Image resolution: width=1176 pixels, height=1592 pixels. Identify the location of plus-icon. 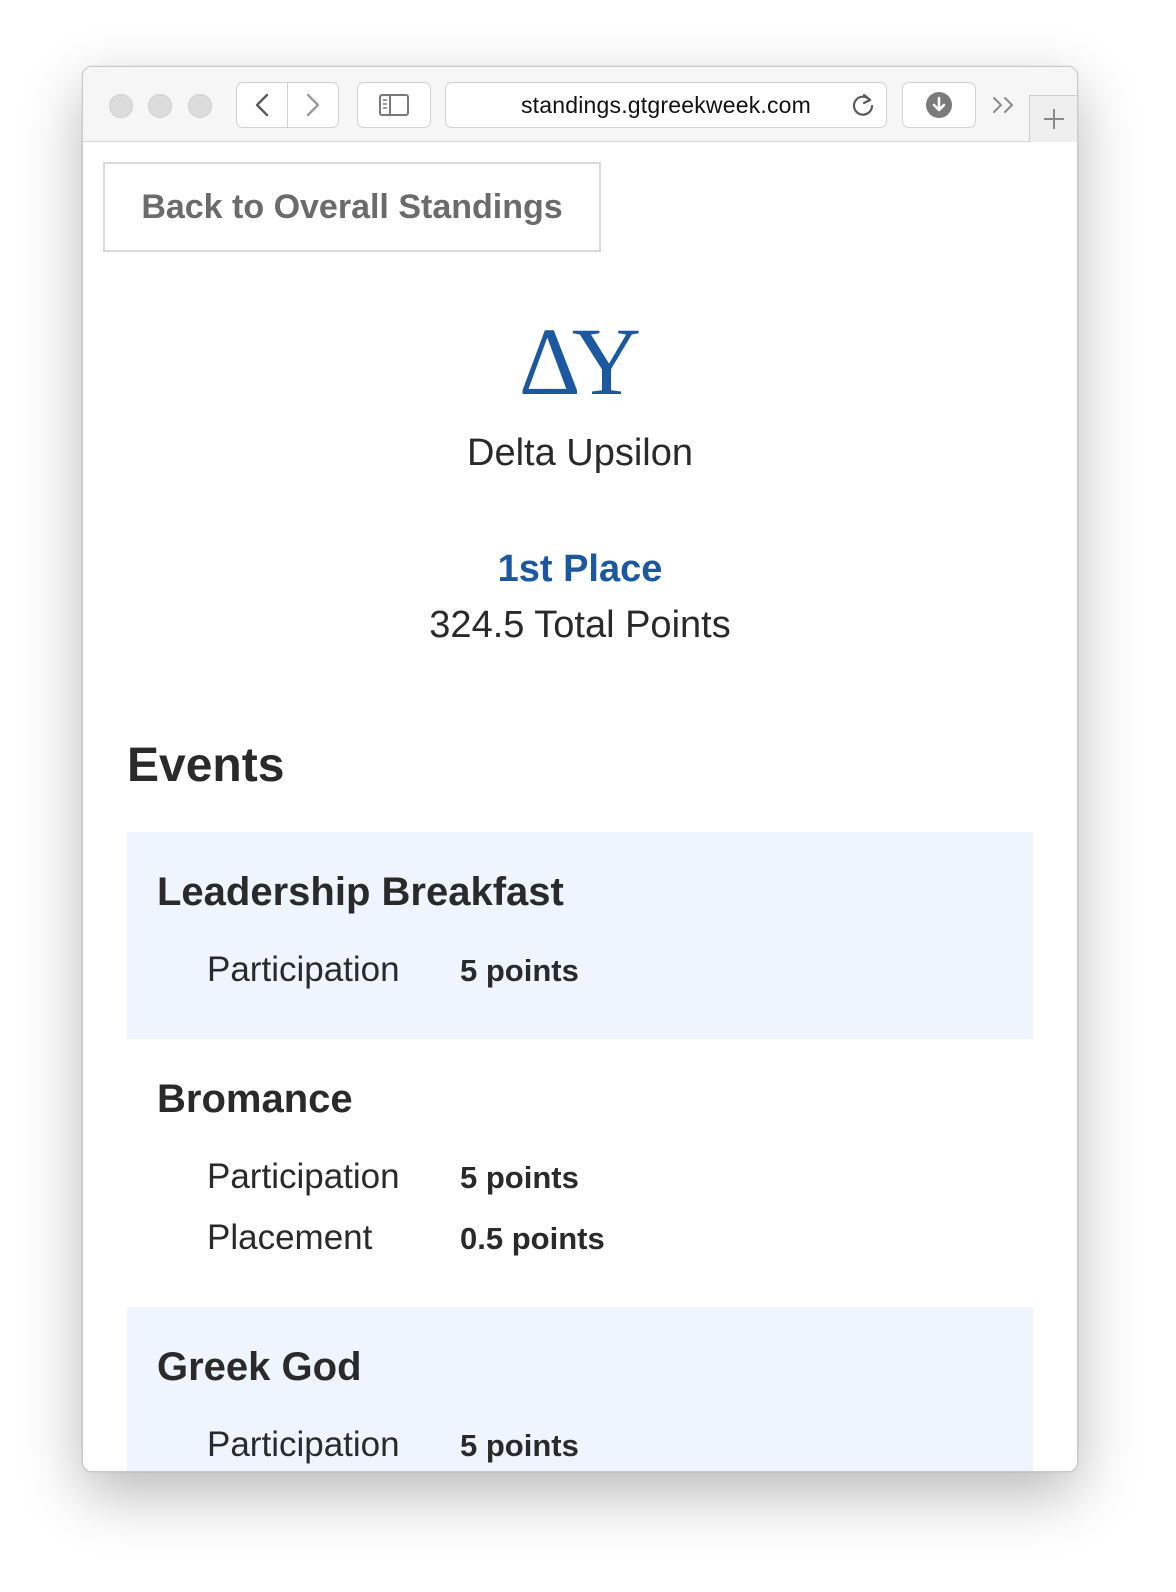
(1053, 119).